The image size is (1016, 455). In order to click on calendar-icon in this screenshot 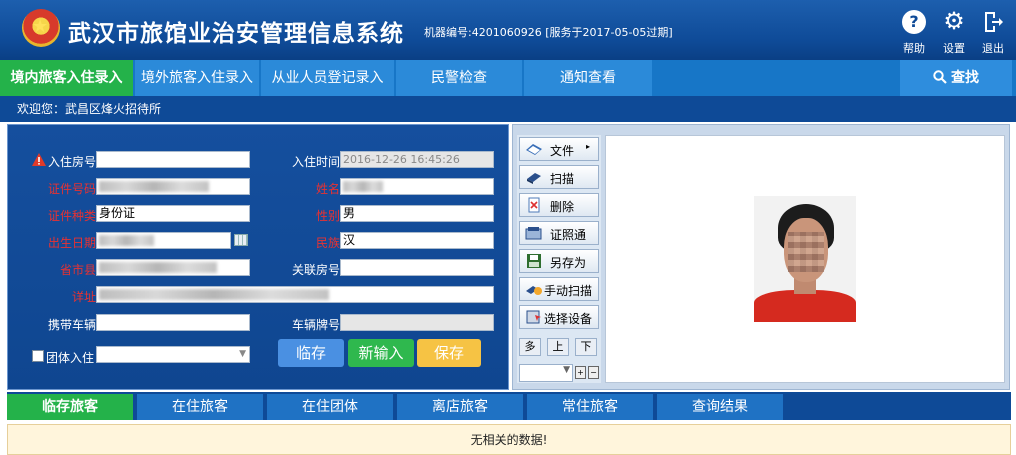, I will do `click(241, 240)`.